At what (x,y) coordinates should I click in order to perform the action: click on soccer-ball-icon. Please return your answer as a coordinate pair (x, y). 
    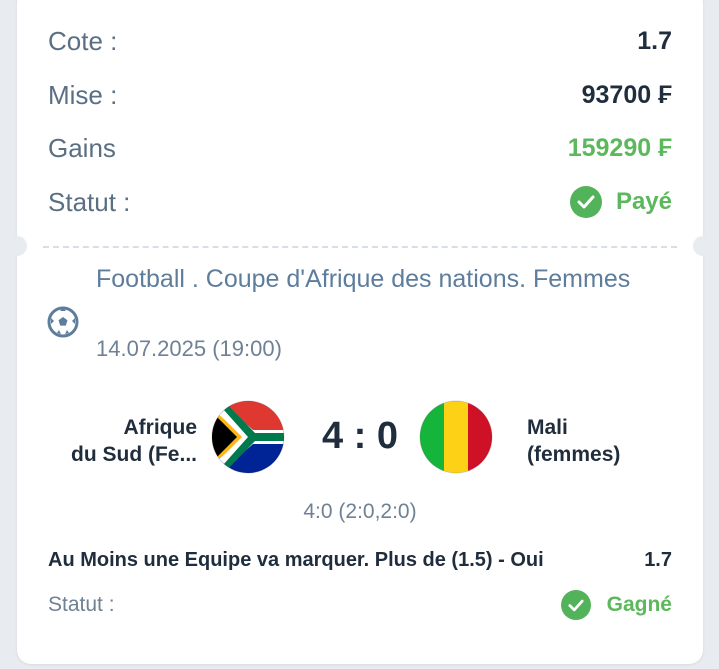
    Looking at the image, I should click on (63, 322).